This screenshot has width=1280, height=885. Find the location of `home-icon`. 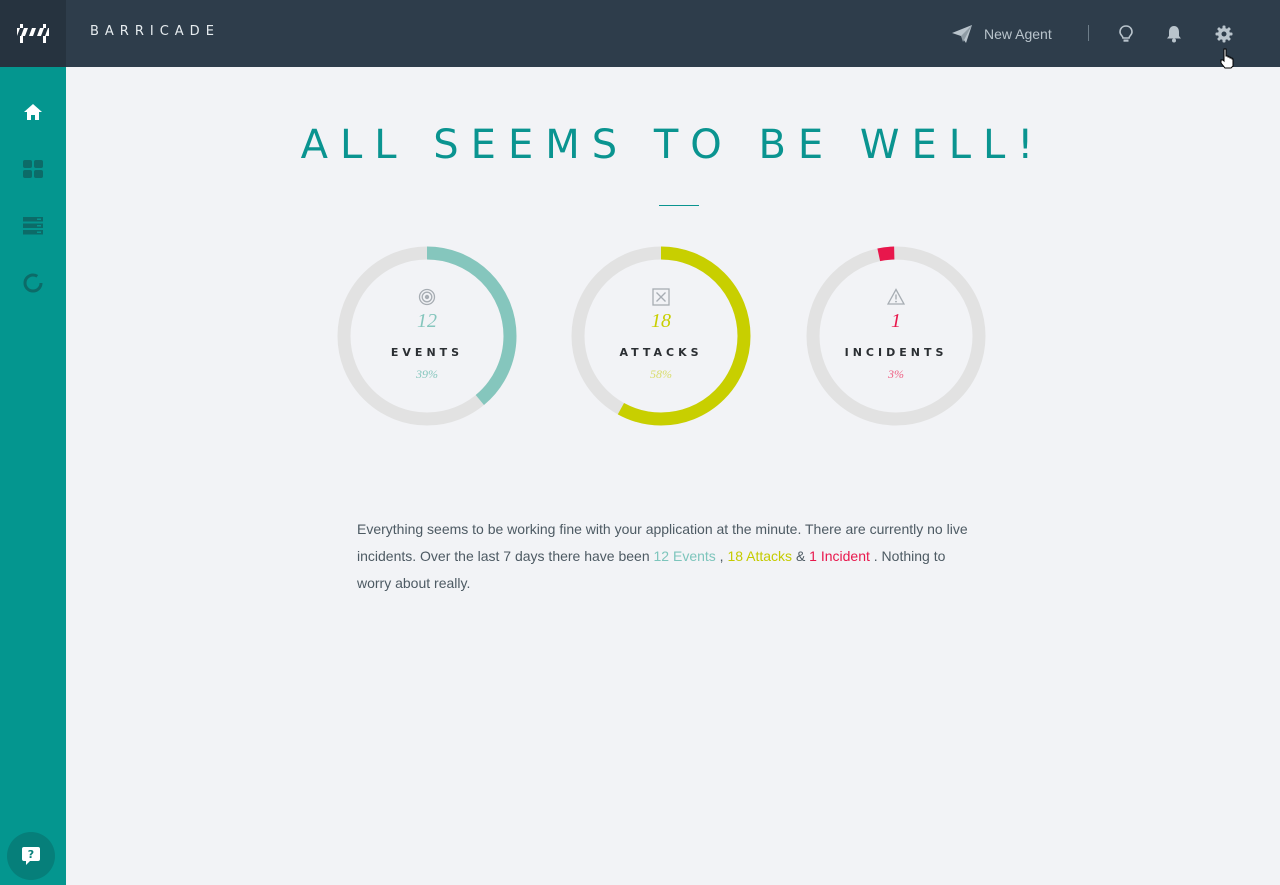

home-icon is located at coordinates (33, 112).